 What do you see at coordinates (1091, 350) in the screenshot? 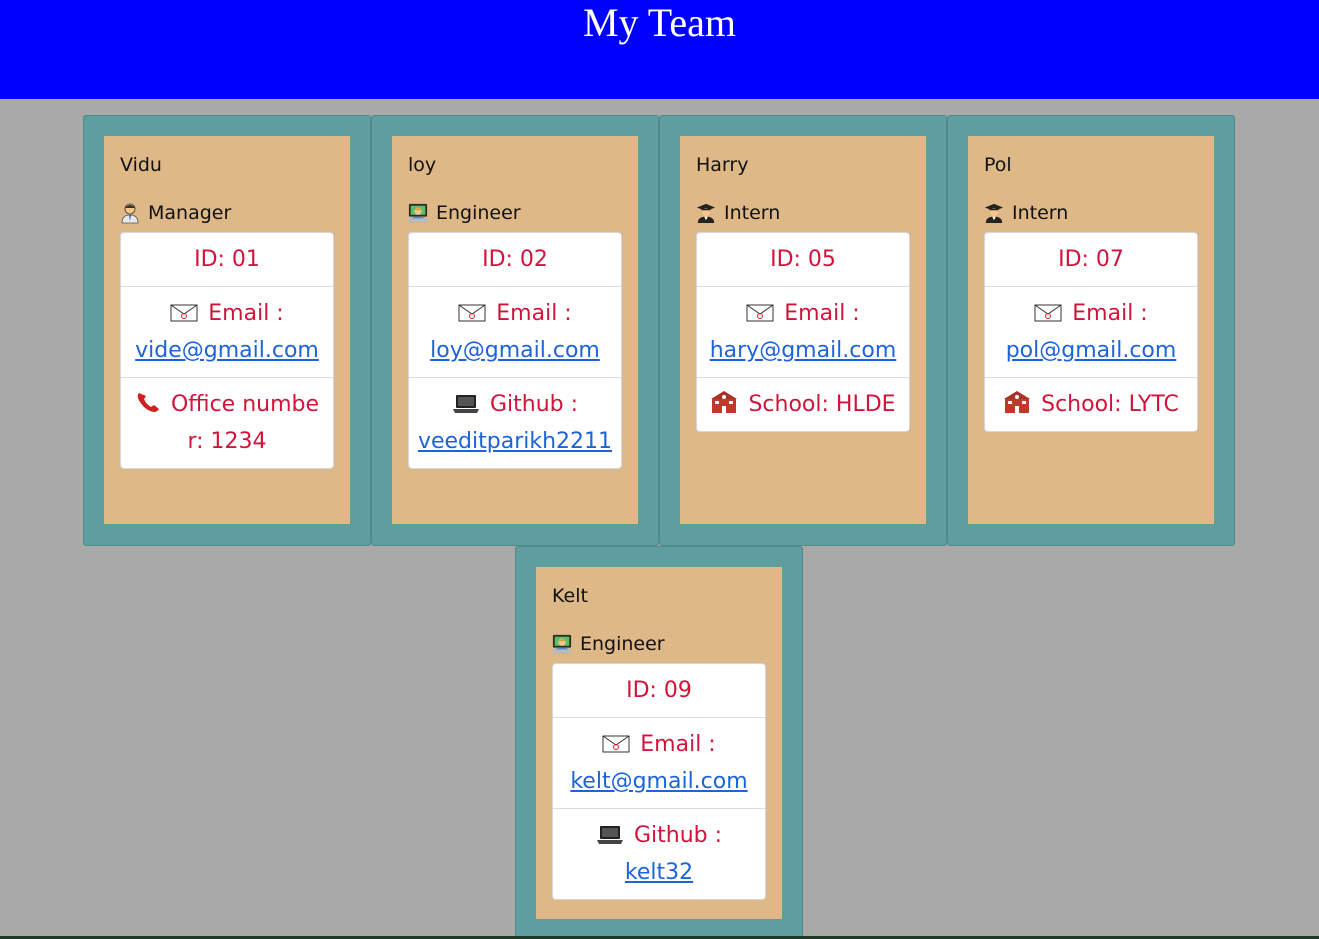
I see `email-link: pol@gmail.com` at bounding box center [1091, 350].